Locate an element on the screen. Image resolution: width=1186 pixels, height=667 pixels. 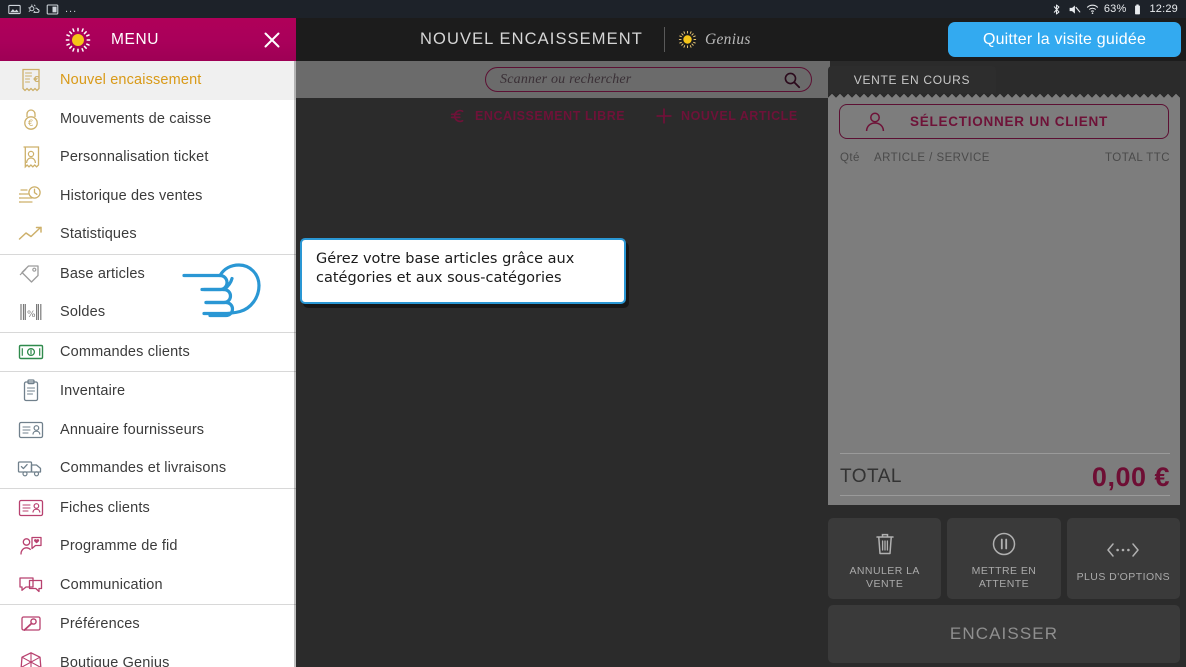
exit-guided-tour-button: Quitter la visite guidée is located at coordinates (1064, 39).